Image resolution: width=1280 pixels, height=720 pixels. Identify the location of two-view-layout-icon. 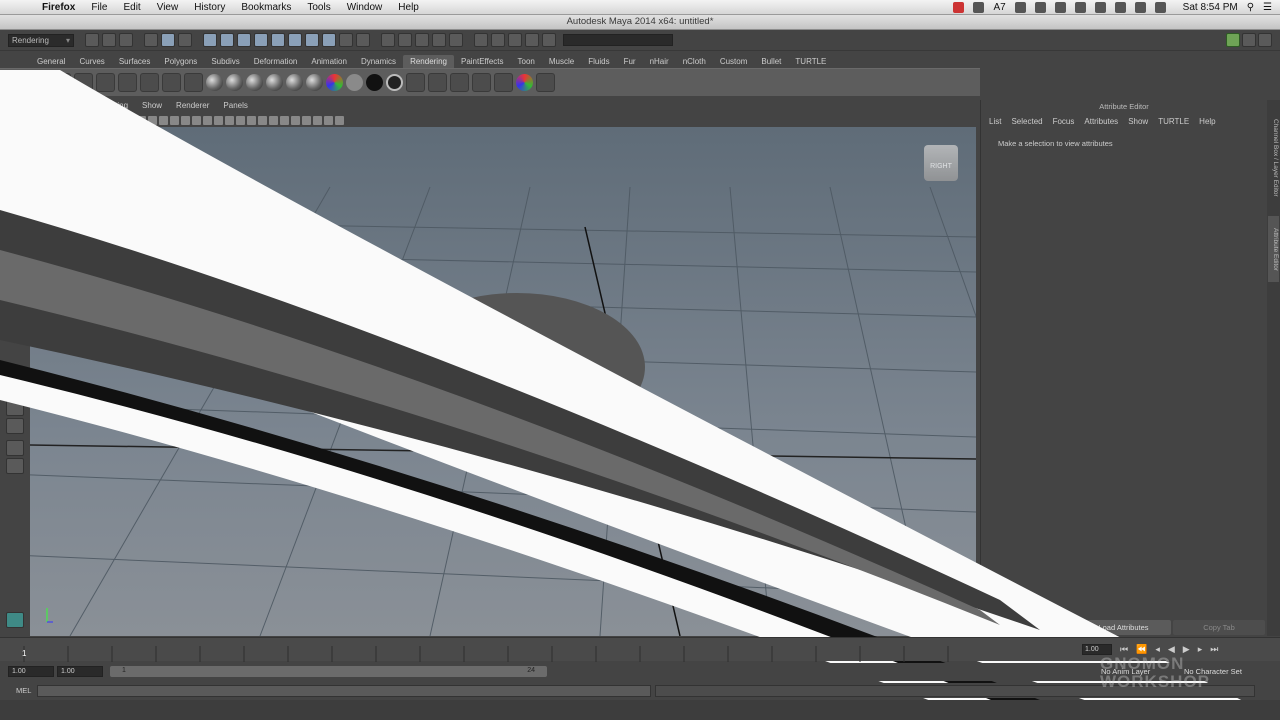
(15, 448).